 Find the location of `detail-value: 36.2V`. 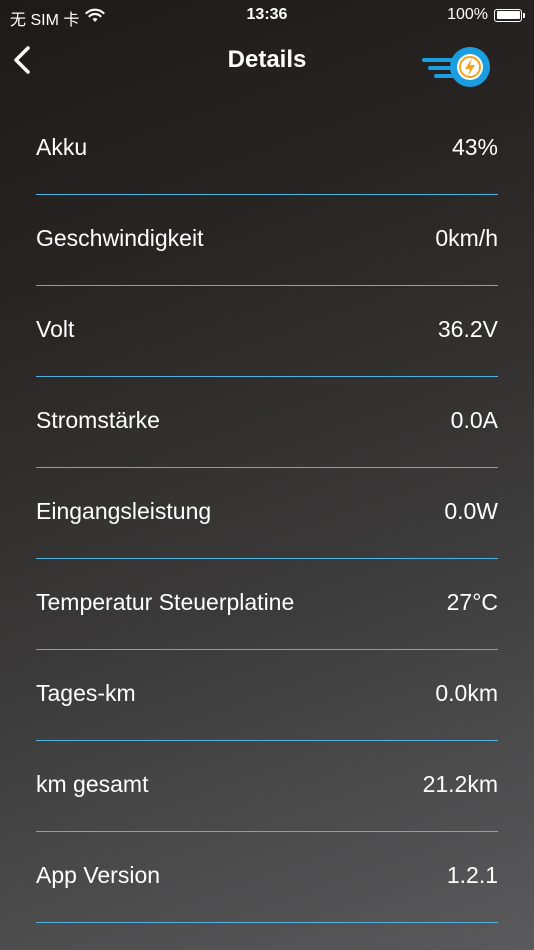

detail-value: 36.2V is located at coordinates (467, 329).